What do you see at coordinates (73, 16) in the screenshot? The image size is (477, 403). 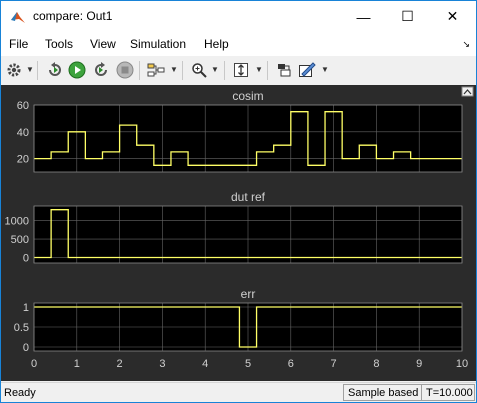 I see `window-title: compare: Out1` at bounding box center [73, 16].